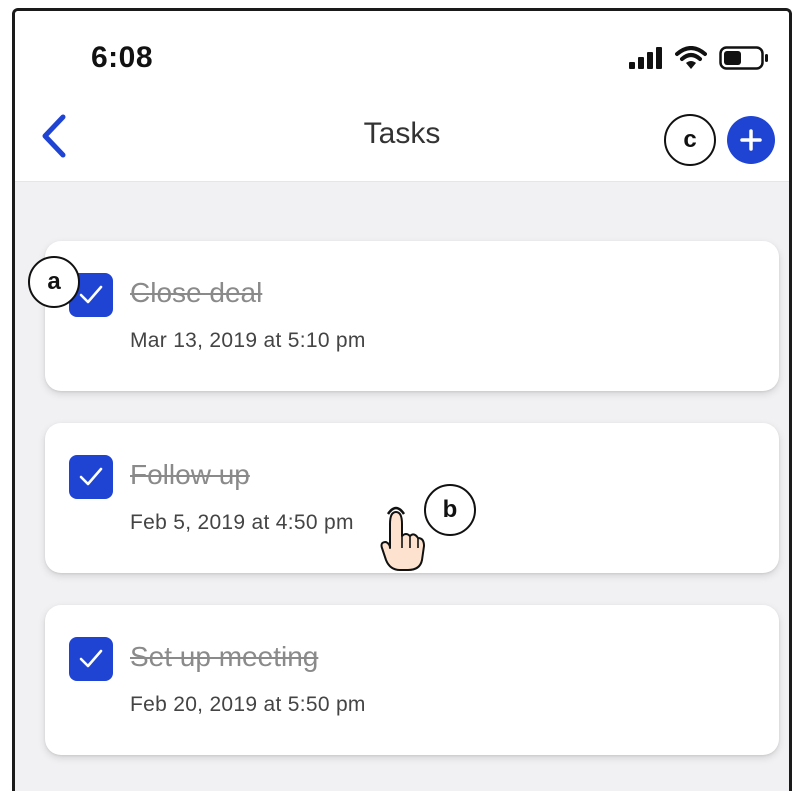 Image resolution: width=794 pixels, height=791 pixels. Describe the element at coordinates (196, 292) in the screenshot. I see `task-title: Close deal` at that location.